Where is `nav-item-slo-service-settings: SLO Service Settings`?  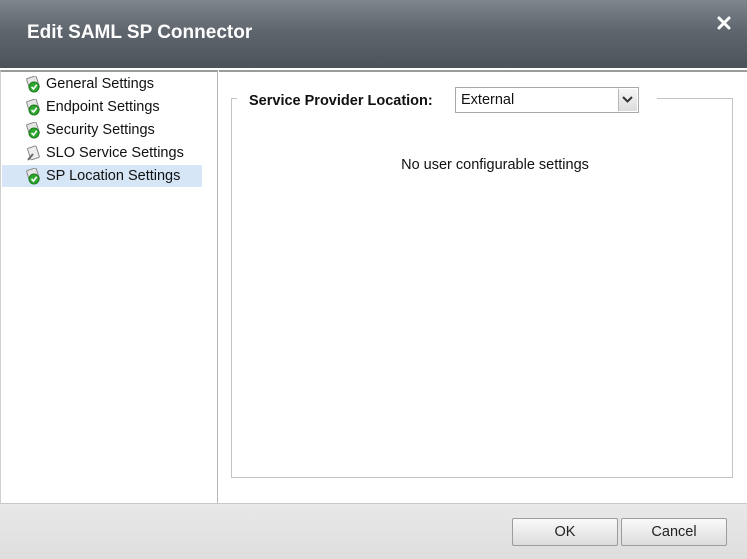 nav-item-slo-service-settings: SLO Service Settings is located at coordinates (111, 153).